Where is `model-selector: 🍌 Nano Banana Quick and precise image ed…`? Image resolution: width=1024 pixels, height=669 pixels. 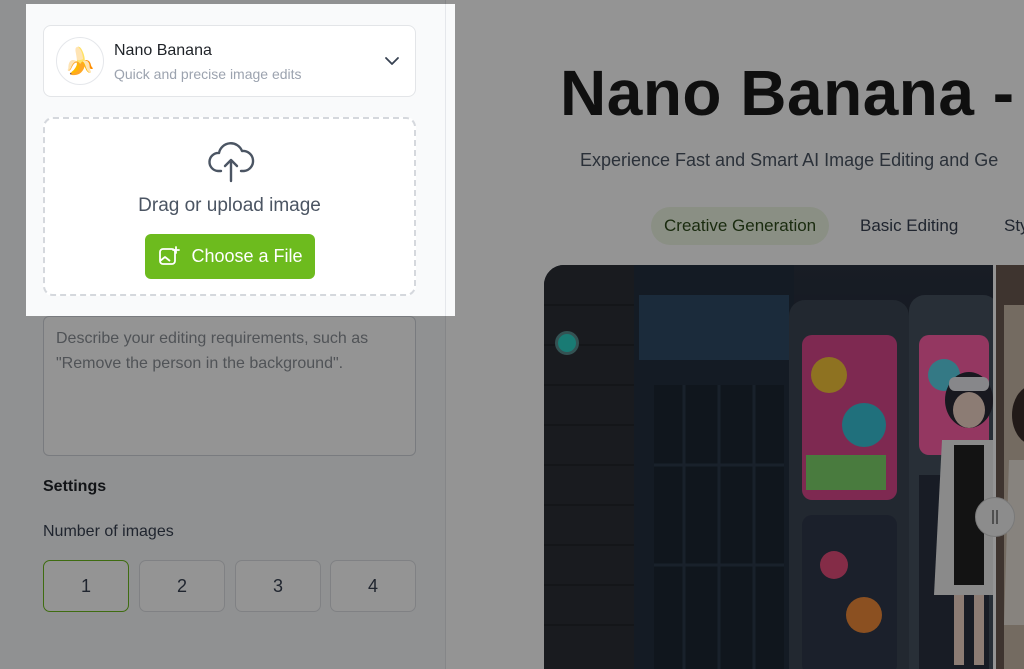
model-selector: 🍌 Nano Banana Quick and precise image ed… is located at coordinates (229, 61).